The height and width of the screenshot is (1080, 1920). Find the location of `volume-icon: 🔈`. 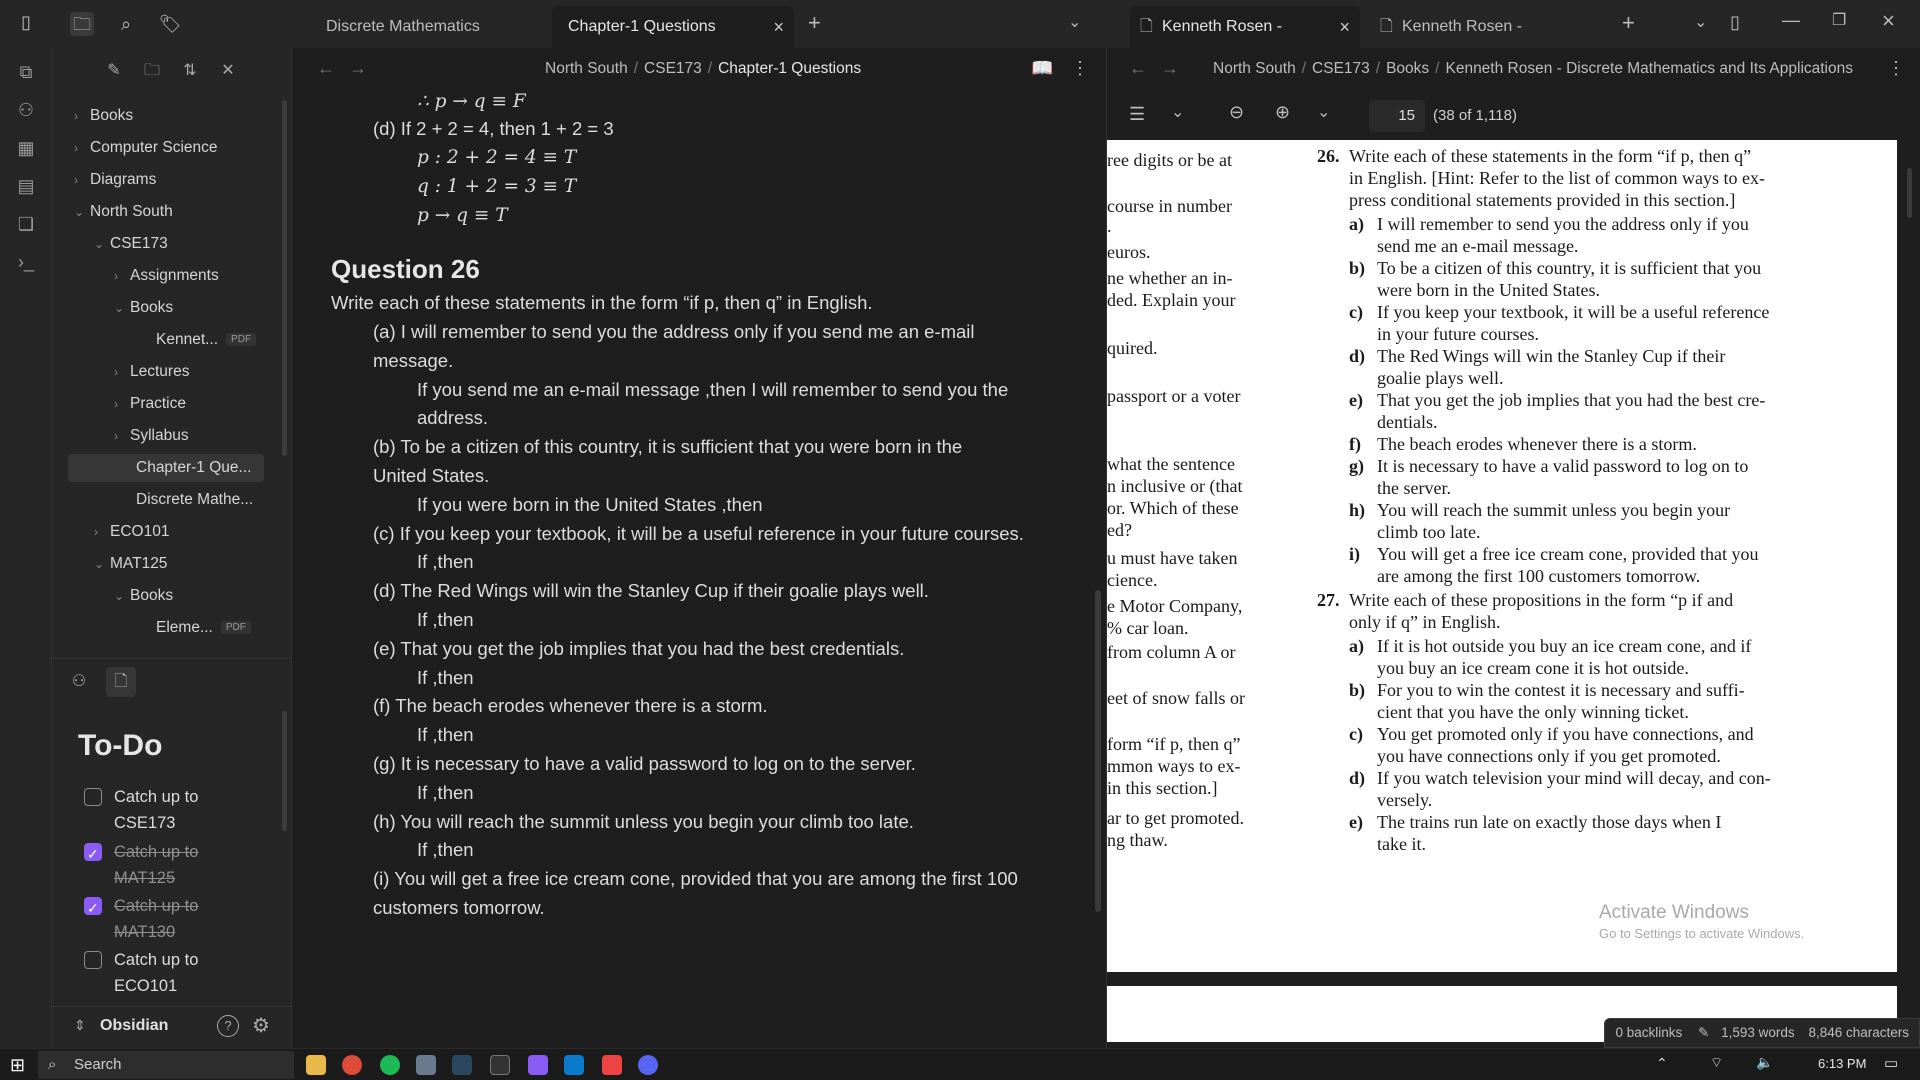

volume-icon: 🔈 is located at coordinates (1764, 1062).